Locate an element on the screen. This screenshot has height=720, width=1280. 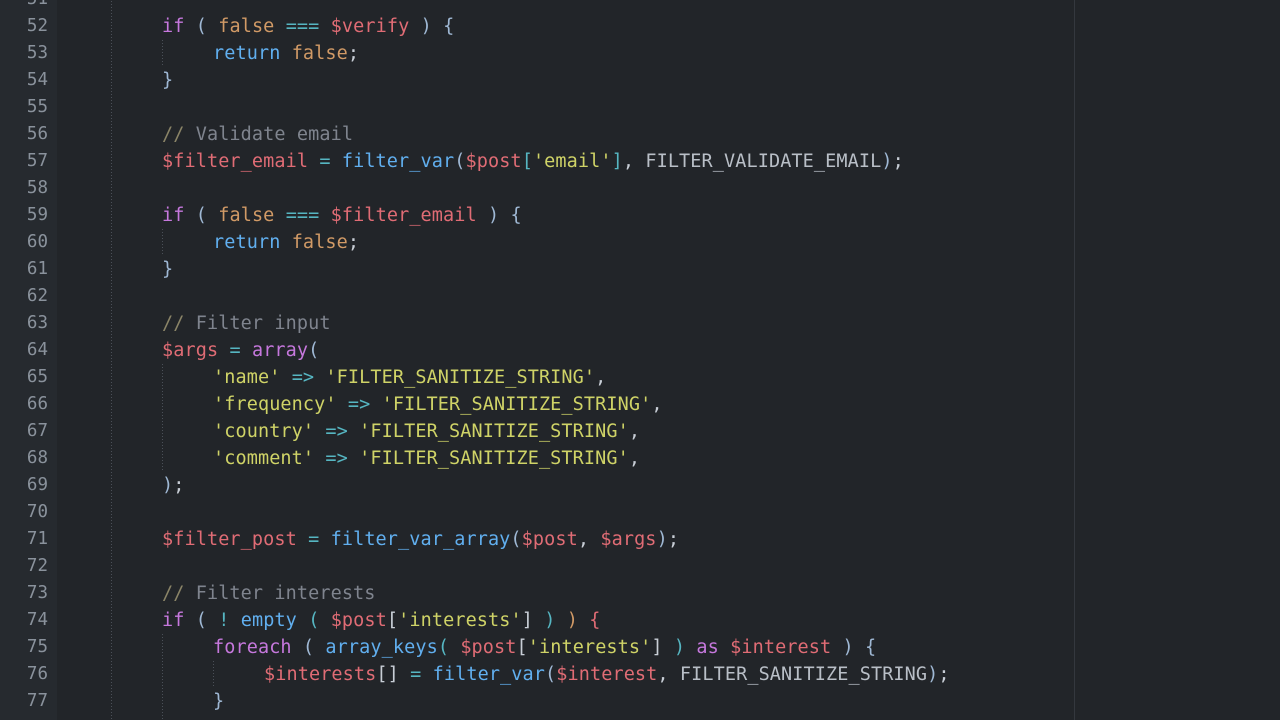
token-brw: ] is located at coordinates (527, 620).